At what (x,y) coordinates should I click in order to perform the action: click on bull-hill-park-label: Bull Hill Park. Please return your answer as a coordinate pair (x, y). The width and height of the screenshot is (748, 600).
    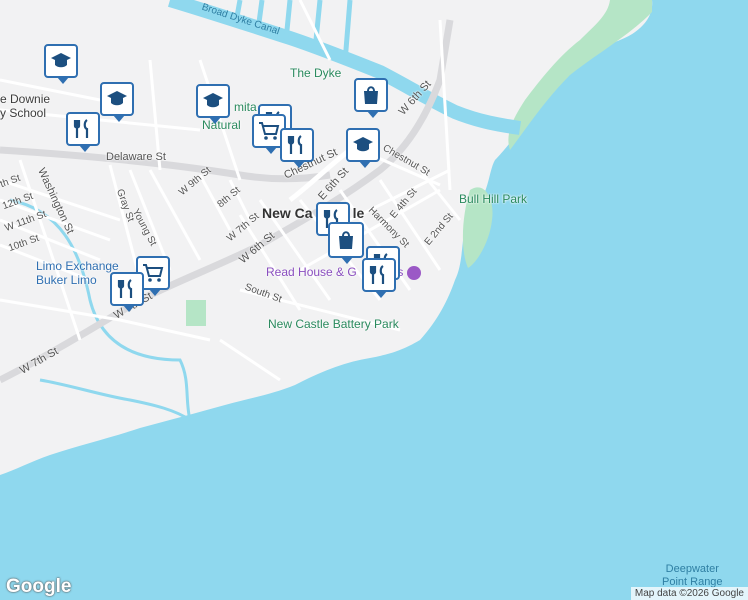
    Looking at the image, I should click on (493, 199).